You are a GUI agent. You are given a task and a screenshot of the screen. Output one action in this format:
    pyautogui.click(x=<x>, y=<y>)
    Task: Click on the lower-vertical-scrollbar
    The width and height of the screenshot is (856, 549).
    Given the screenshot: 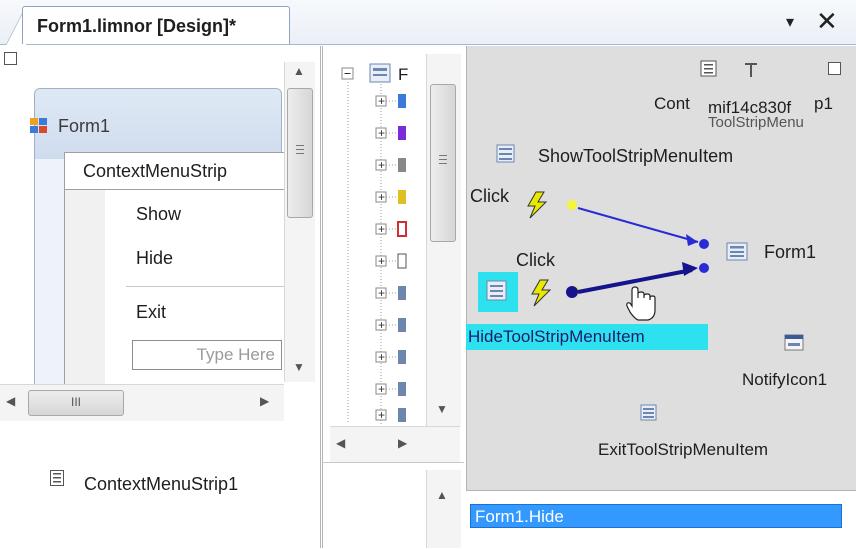 What is the action you would take?
    pyautogui.click(x=443, y=509)
    